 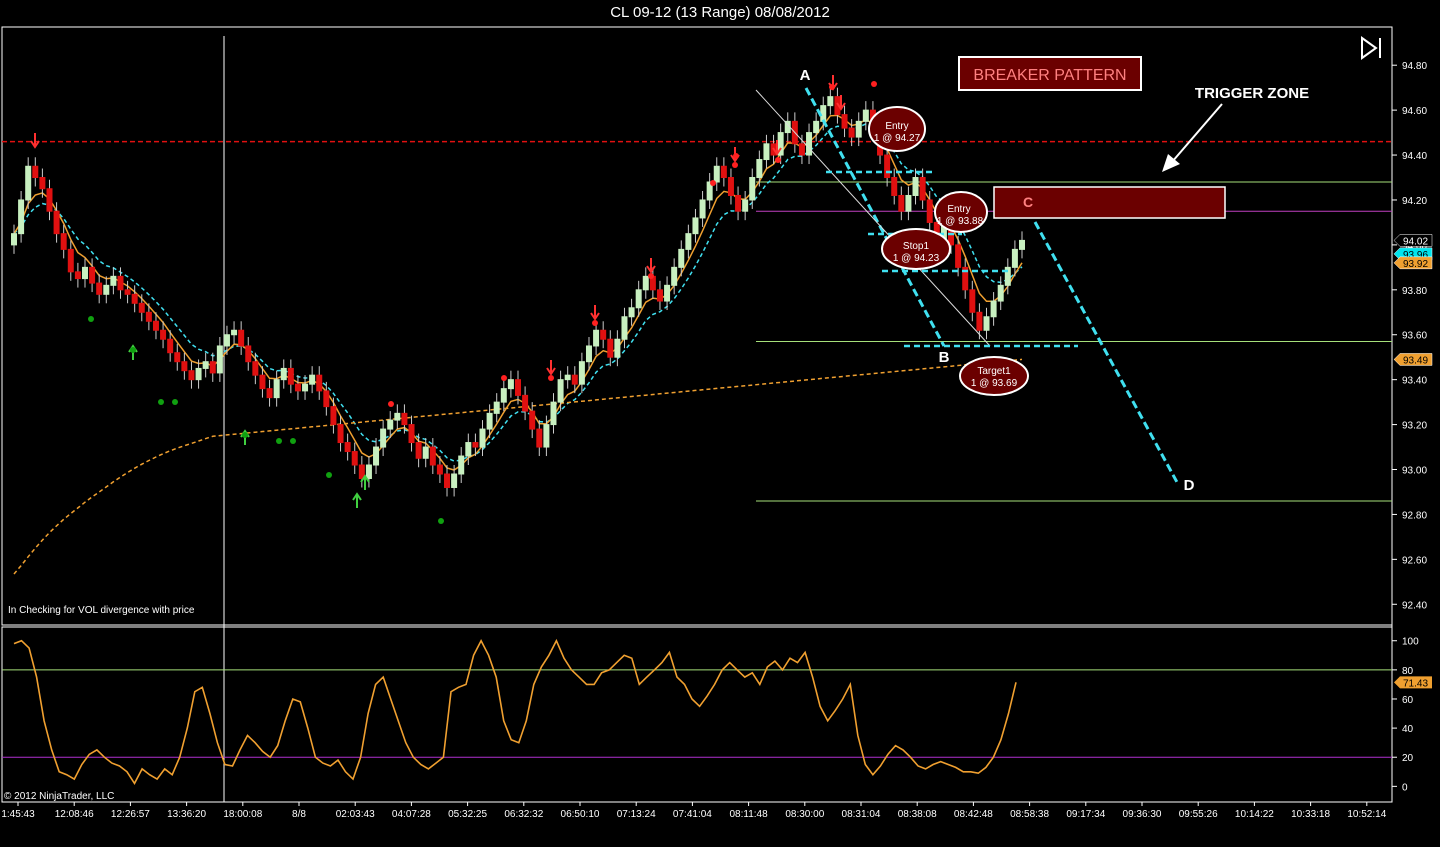 I want to click on order-stop-1: Stop1 1 @ 94.23, so click(x=916, y=249).